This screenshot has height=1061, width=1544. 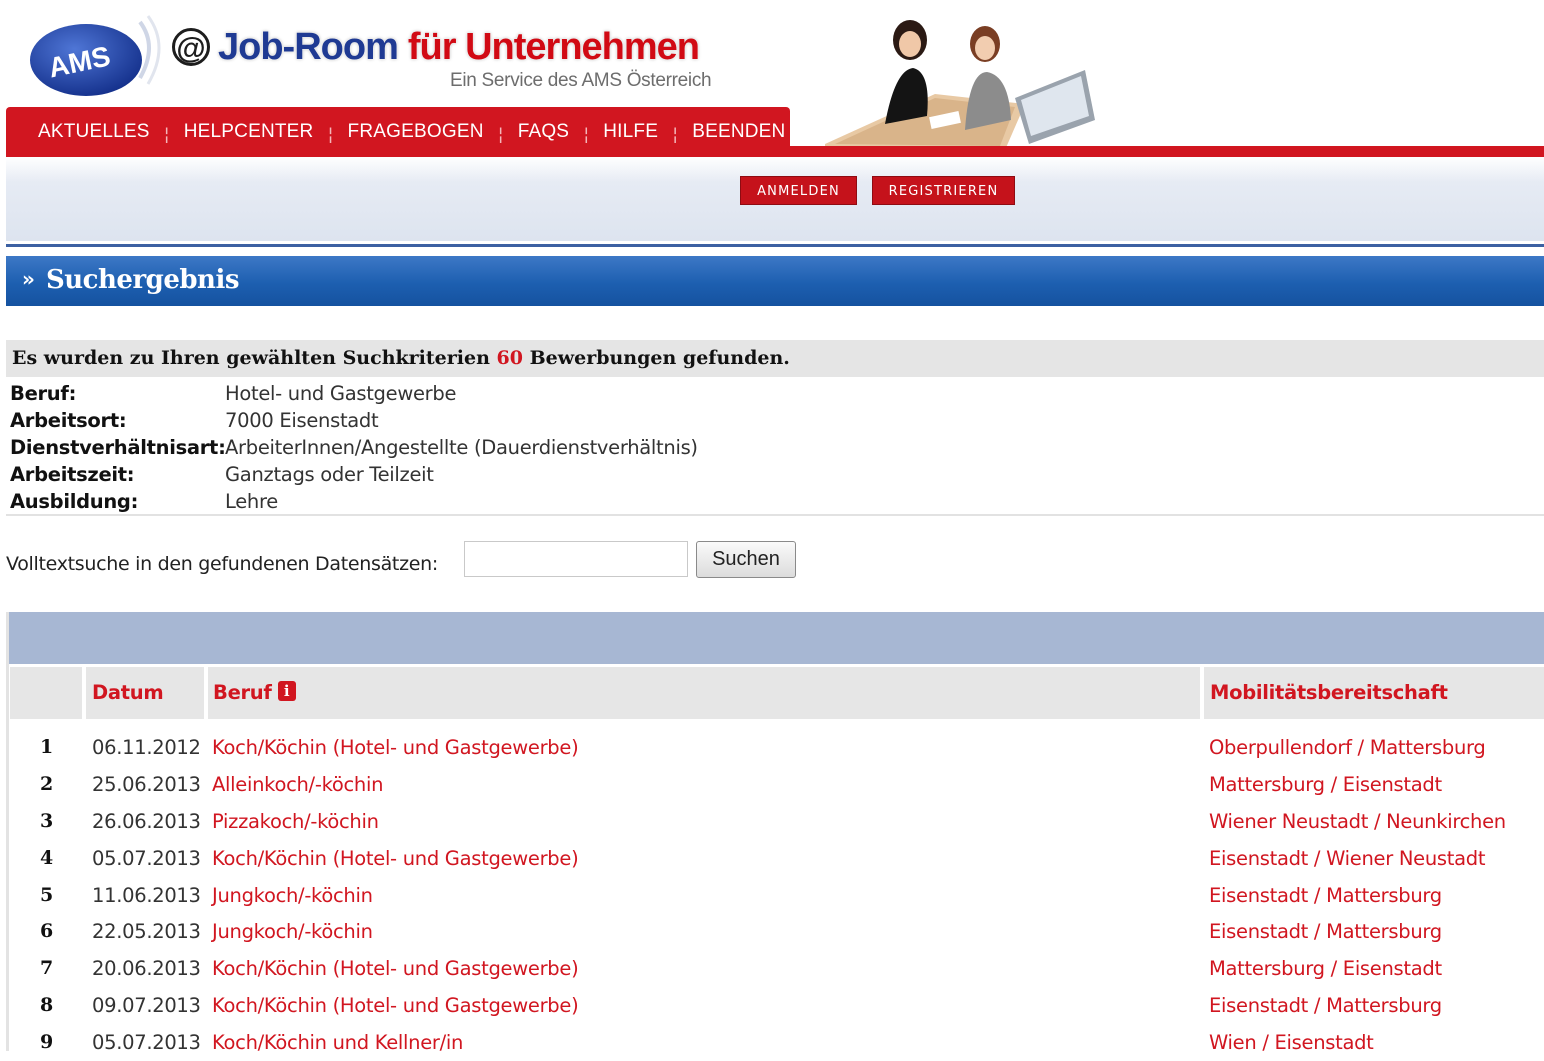 I want to click on criteria-value: Hotel- und Gastgewerbe, so click(x=341, y=393).